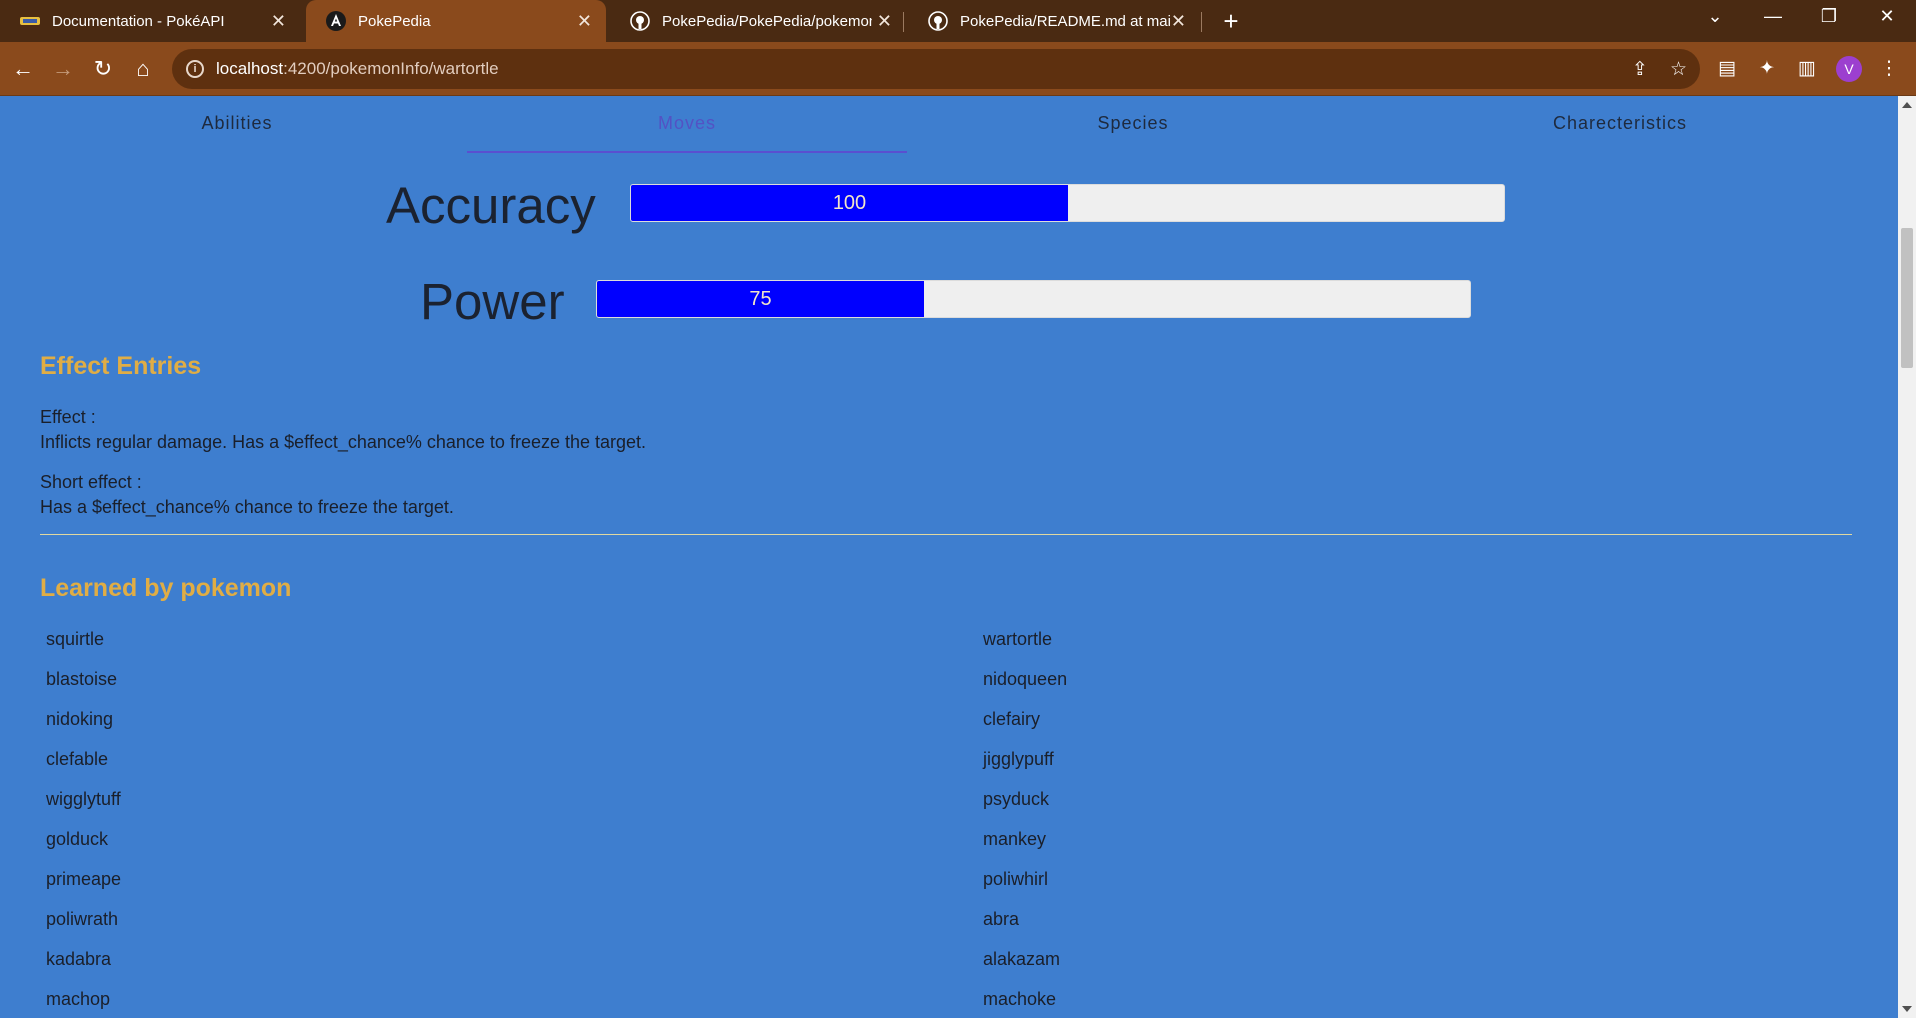 Image resolution: width=1916 pixels, height=1018 pixels. I want to click on site-info-icon: i, so click(195, 69).